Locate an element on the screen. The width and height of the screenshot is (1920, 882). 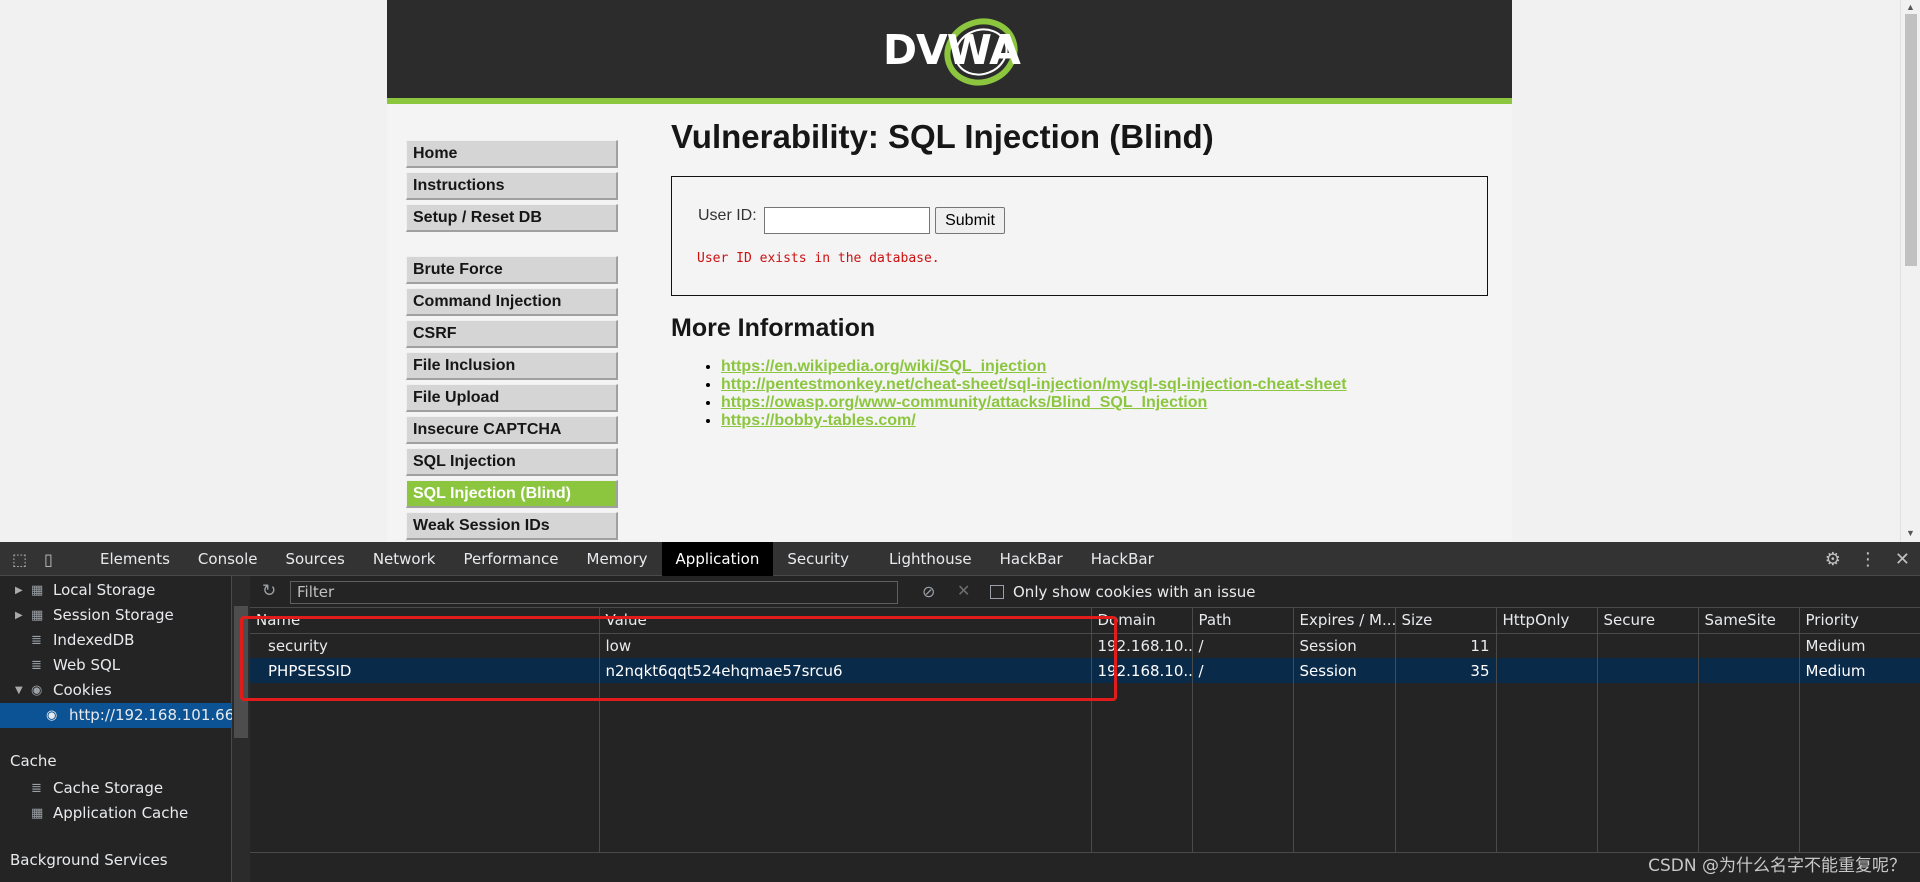
menu-item-brute-force: Brute Force is located at coordinates (512, 270).